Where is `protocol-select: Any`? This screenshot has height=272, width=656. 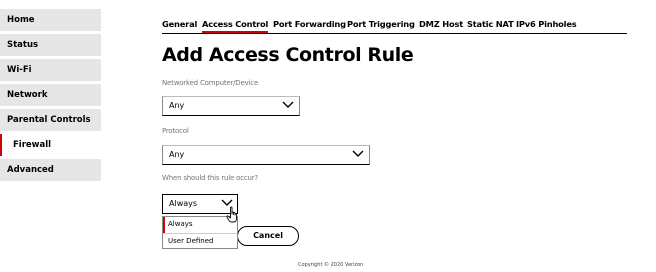
protocol-select: Any is located at coordinates (266, 155).